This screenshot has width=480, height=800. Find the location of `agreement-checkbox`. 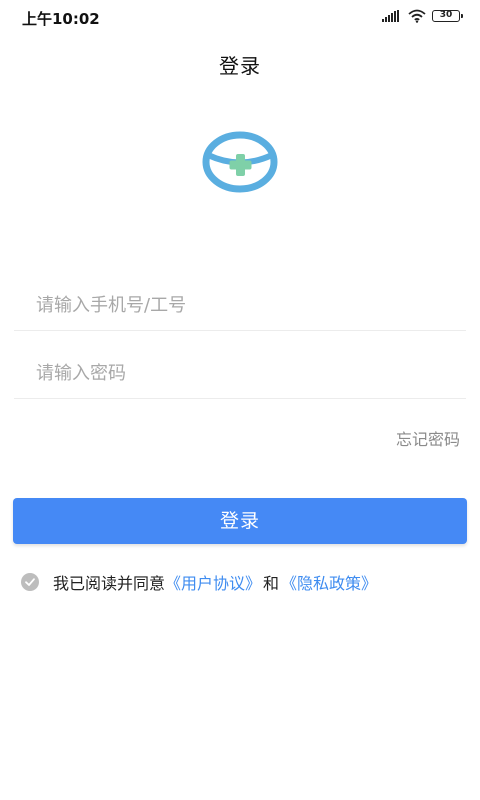

agreement-checkbox is located at coordinates (30, 582).